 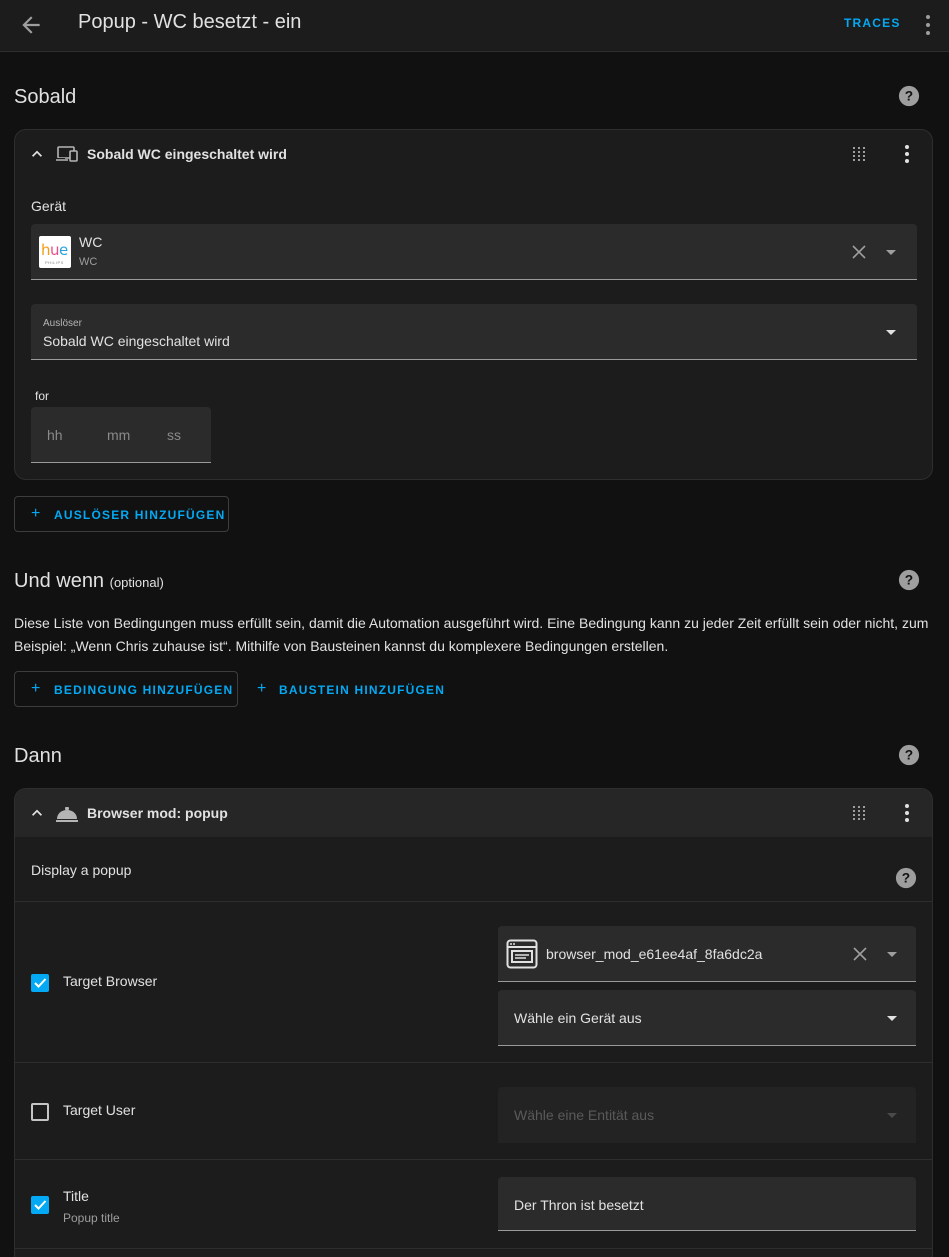 What do you see at coordinates (40, 1205) in the screenshot?
I see `title-checkbox` at bounding box center [40, 1205].